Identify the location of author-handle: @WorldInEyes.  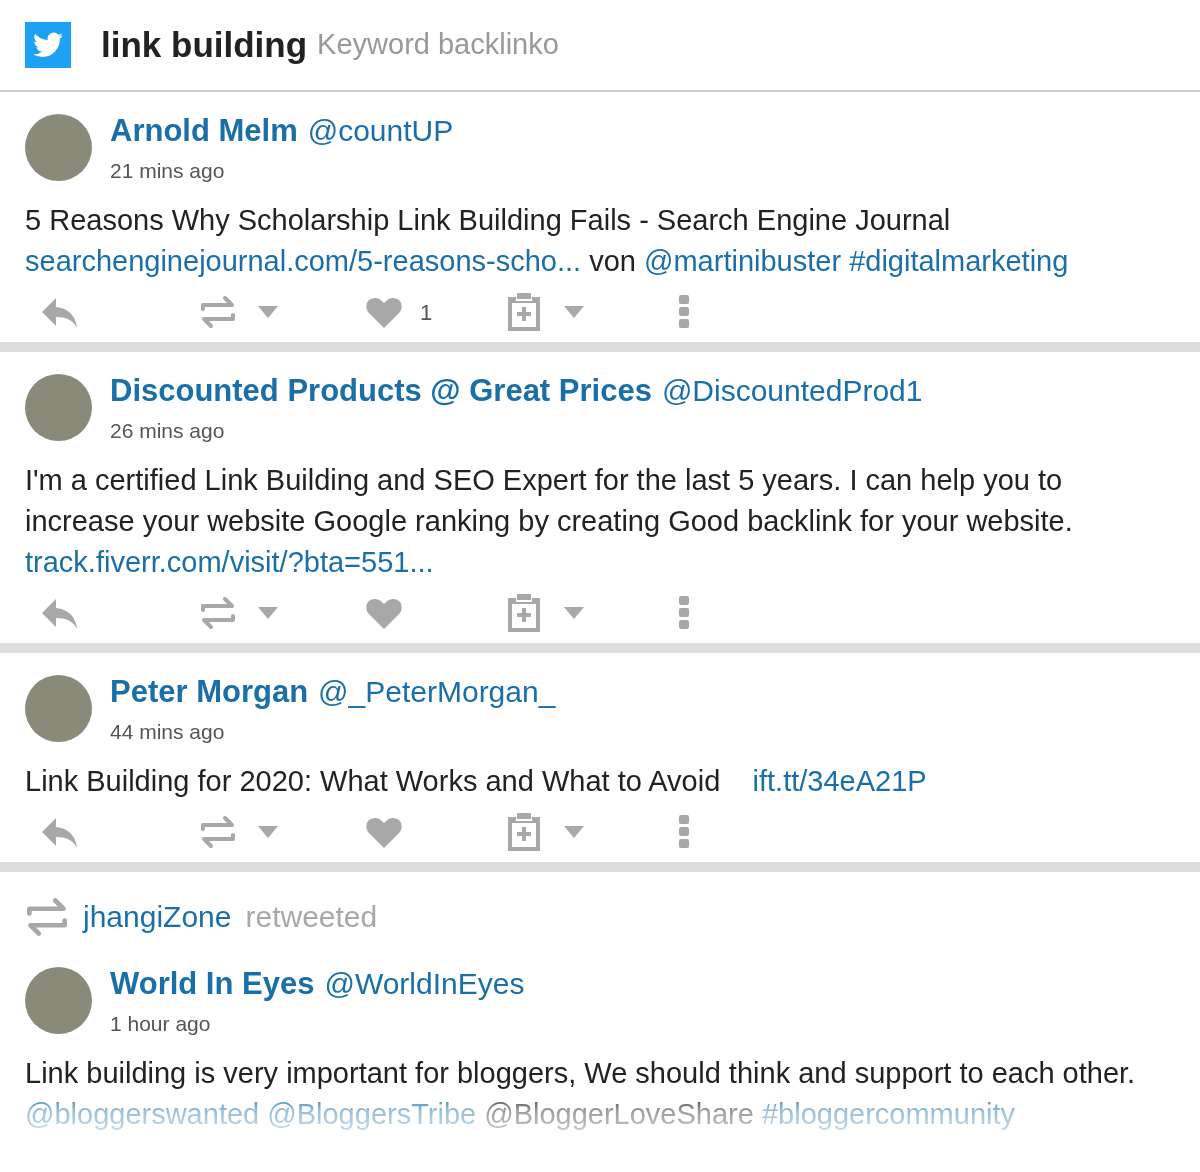
(424, 983).